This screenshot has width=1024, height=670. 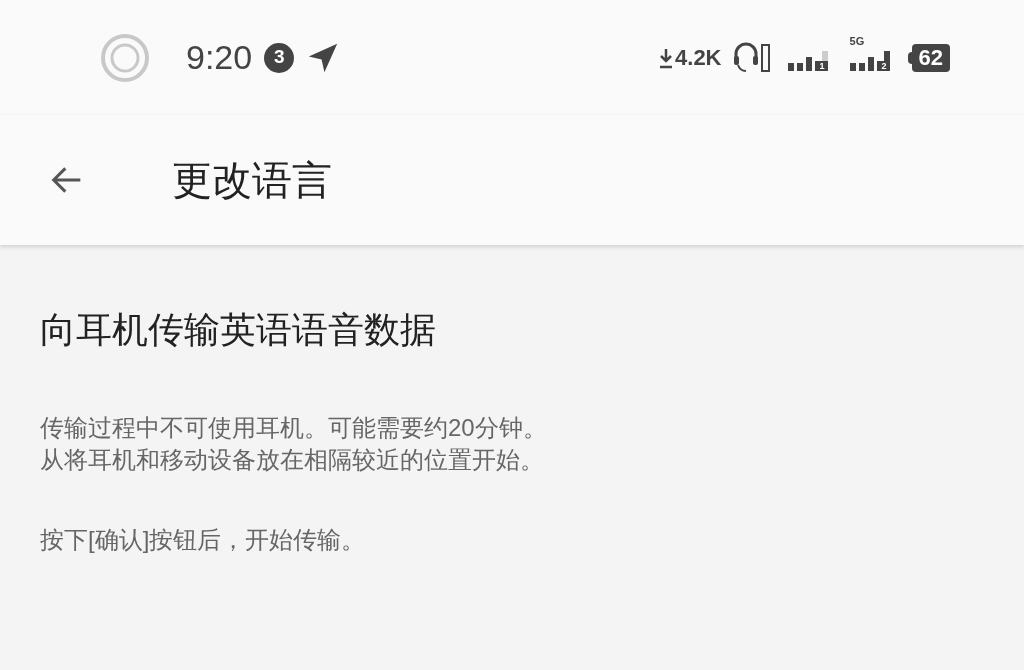 What do you see at coordinates (219, 57) in the screenshot?
I see `clock: 9:20` at bounding box center [219, 57].